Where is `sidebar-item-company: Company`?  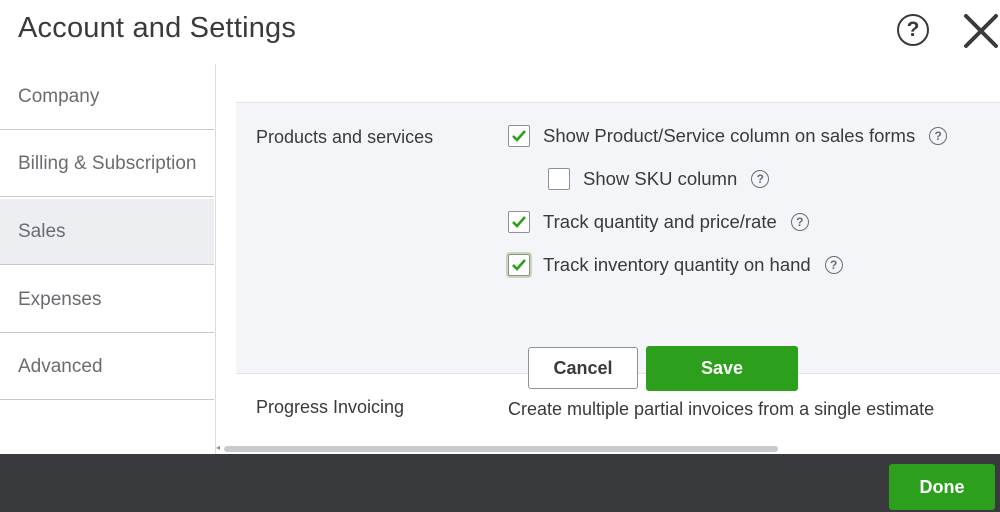
sidebar-item-company: Company is located at coordinates (107, 97).